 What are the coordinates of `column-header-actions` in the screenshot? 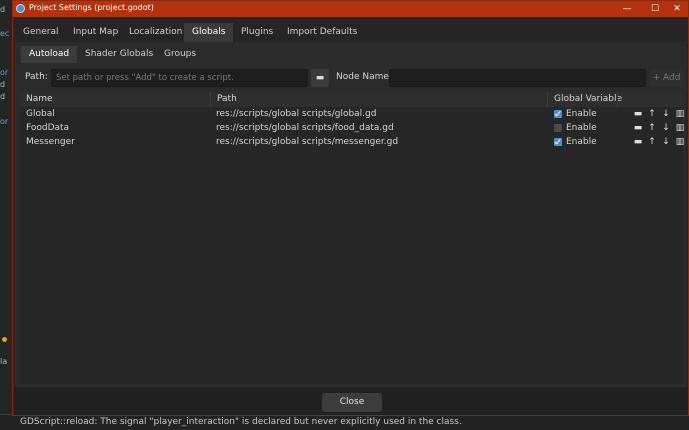 It's located at (650, 99).